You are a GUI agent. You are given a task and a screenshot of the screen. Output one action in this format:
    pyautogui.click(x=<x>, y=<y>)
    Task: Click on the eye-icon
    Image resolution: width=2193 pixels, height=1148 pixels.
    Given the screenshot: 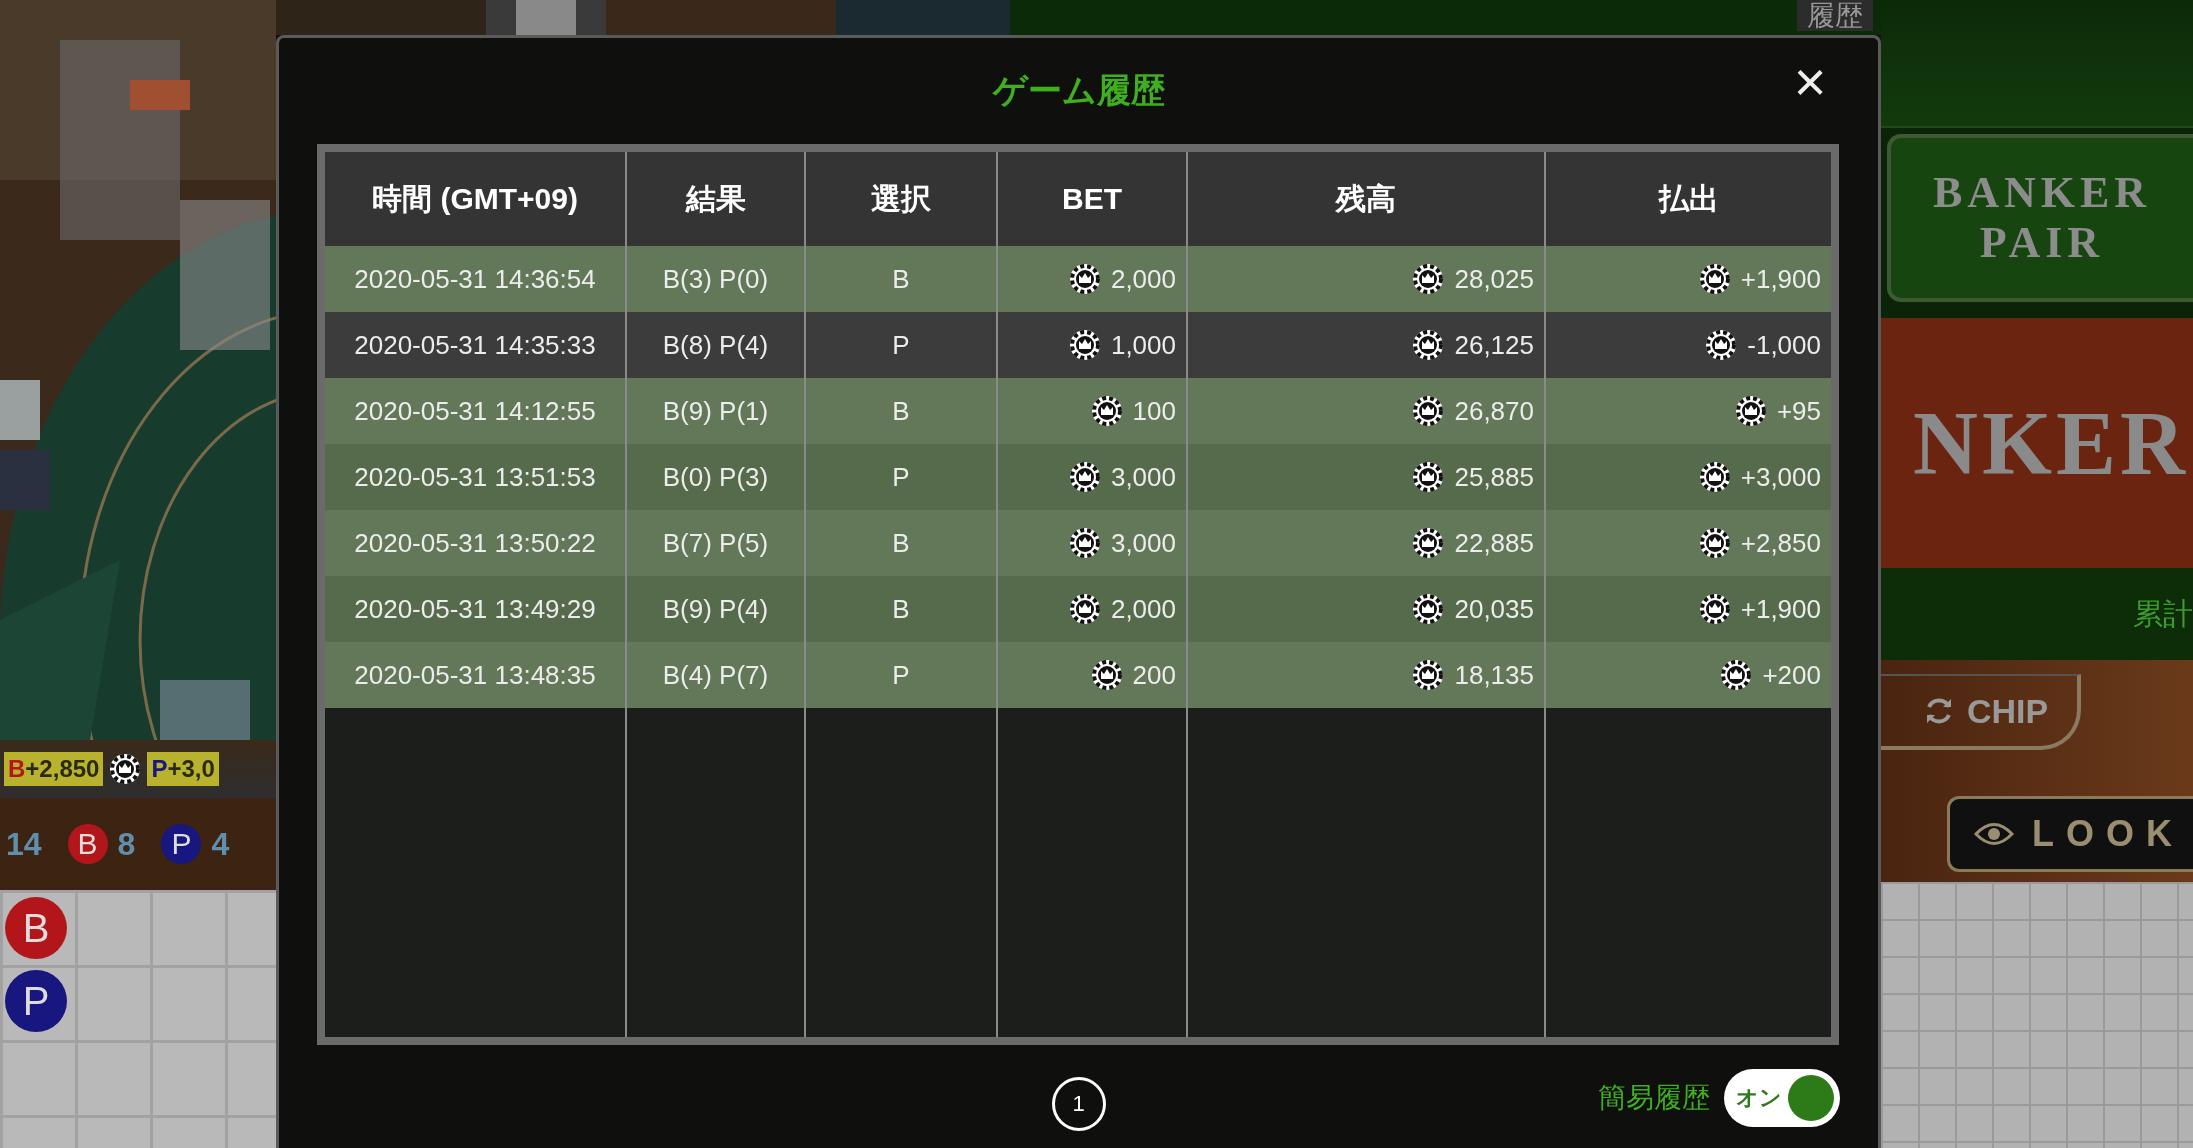 What is the action you would take?
    pyautogui.click(x=1994, y=834)
    